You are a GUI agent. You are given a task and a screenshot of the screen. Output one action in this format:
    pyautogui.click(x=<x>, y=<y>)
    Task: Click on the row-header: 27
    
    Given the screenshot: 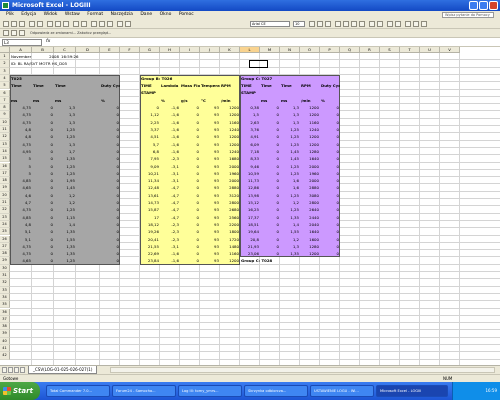 What is the action you would take?
    pyautogui.click(x=5, y=246)
    